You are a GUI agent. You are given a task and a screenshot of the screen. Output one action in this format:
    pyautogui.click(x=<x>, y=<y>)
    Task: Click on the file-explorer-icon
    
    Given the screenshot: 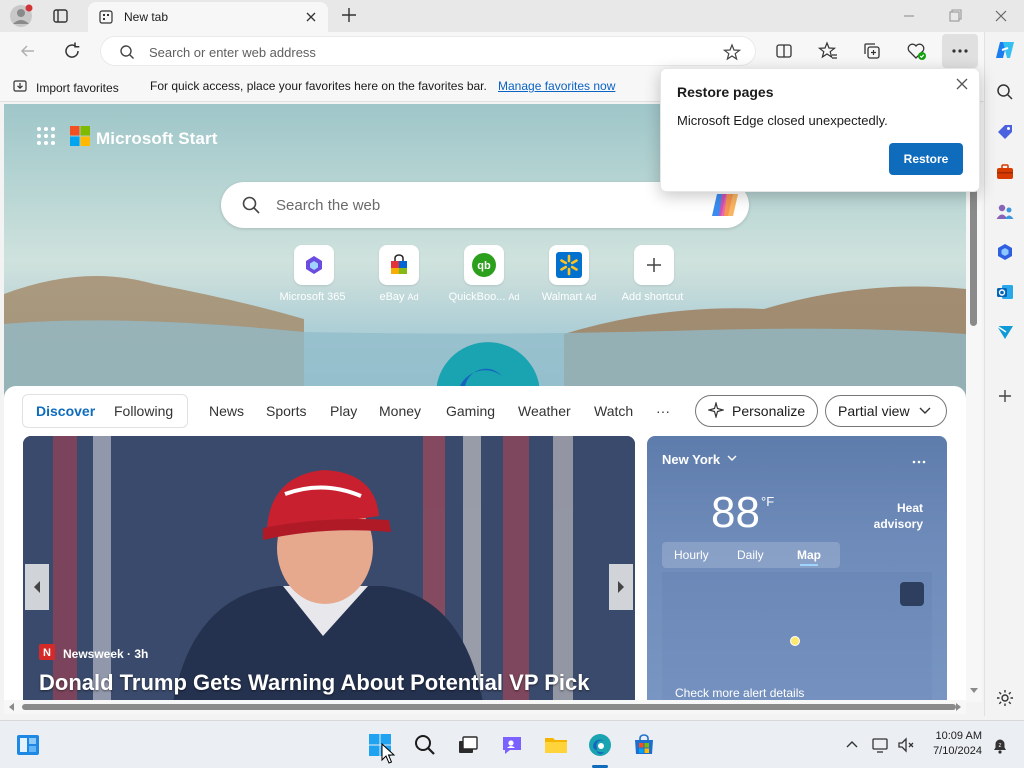 What is the action you would take?
    pyautogui.click(x=556, y=745)
    